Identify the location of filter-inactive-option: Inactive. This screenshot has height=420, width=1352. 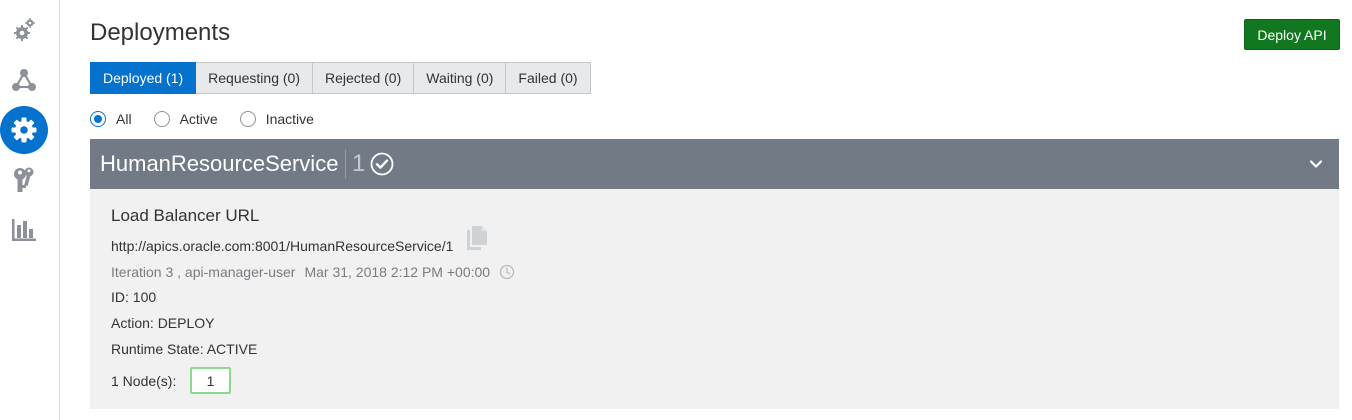
(276, 119).